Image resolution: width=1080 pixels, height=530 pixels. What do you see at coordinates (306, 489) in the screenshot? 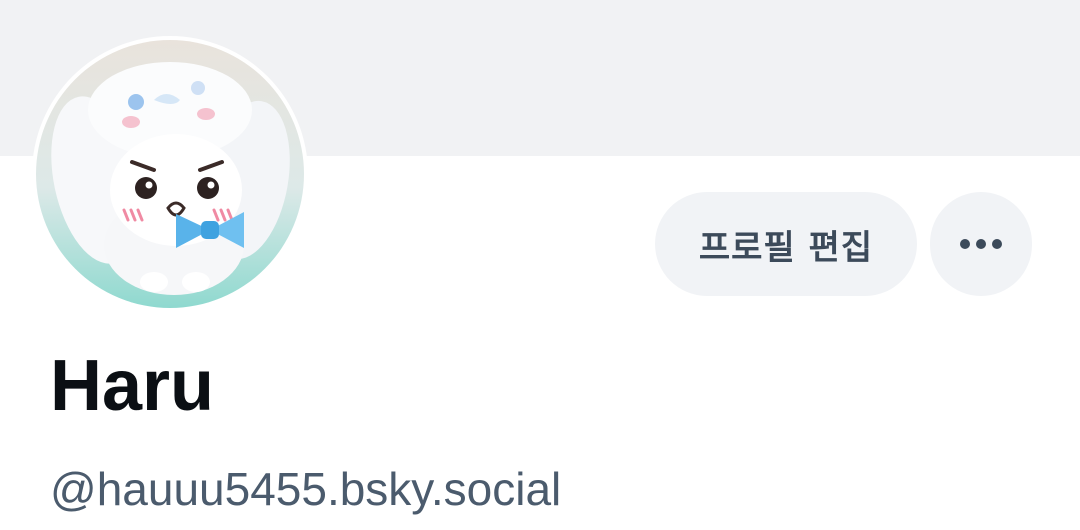
I see `profile-handle: @hauuu5455.bsky.social` at bounding box center [306, 489].